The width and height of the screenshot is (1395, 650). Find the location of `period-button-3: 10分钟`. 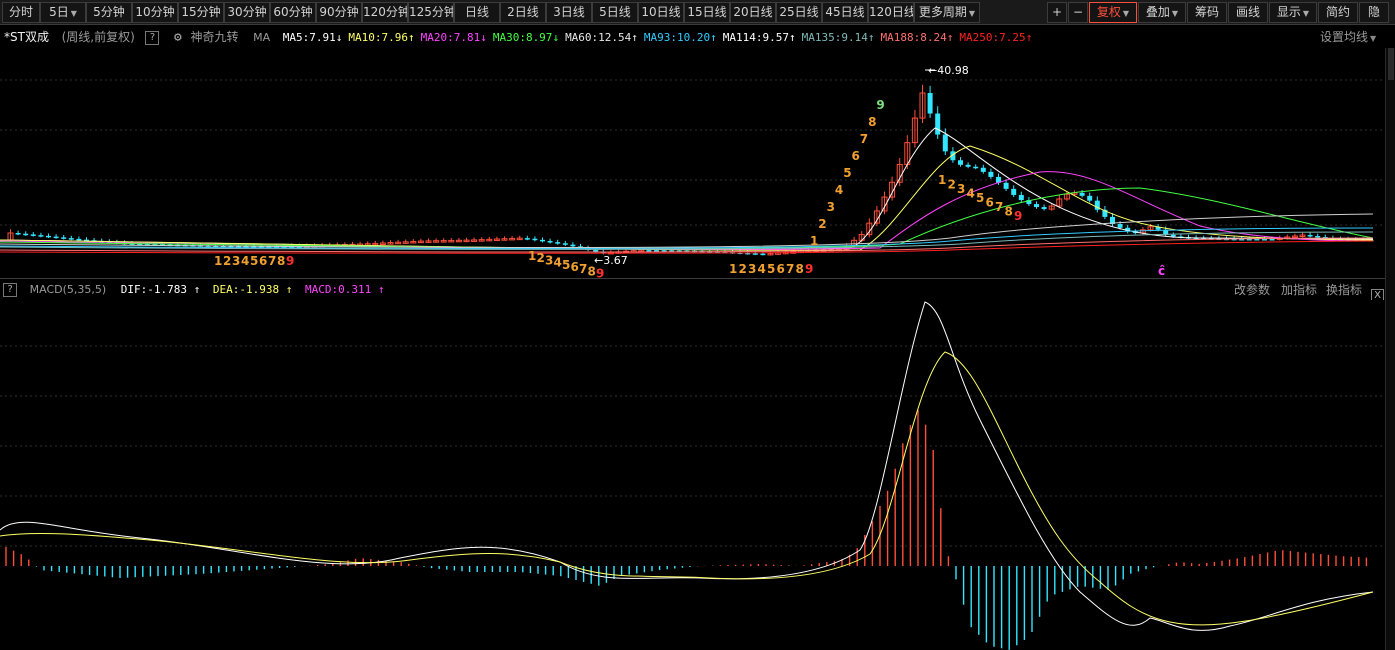

period-button-3: 10分钟 is located at coordinates (155, 12).